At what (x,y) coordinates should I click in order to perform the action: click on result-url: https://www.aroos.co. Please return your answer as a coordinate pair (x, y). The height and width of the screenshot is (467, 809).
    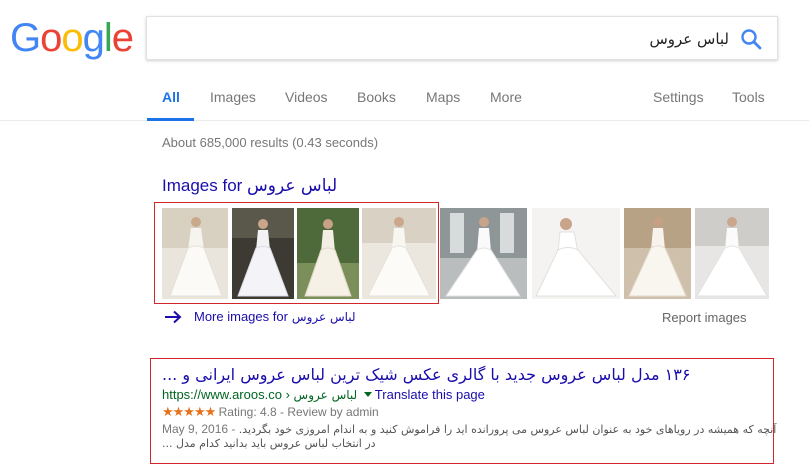
    Looking at the image, I should click on (222, 394).